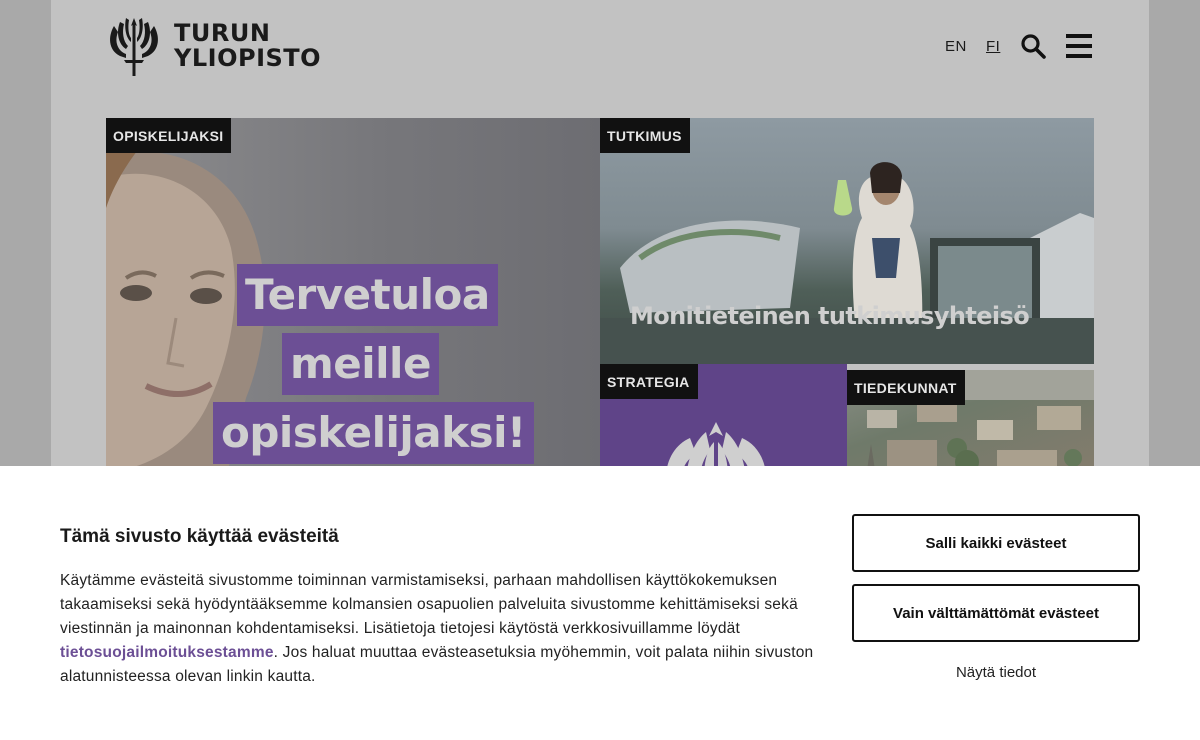 This screenshot has width=1200, height=740. What do you see at coordinates (993, 46) in the screenshot?
I see `language-fi-link: FI` at bounding box center [993, 46].